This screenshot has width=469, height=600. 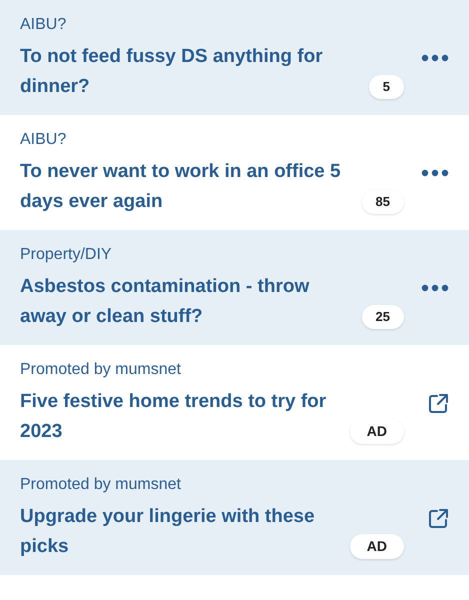 What do you see at coordinates (383, 317) in the screenshot?
I see `reply-count: 25` at bounding box center [383, 317].